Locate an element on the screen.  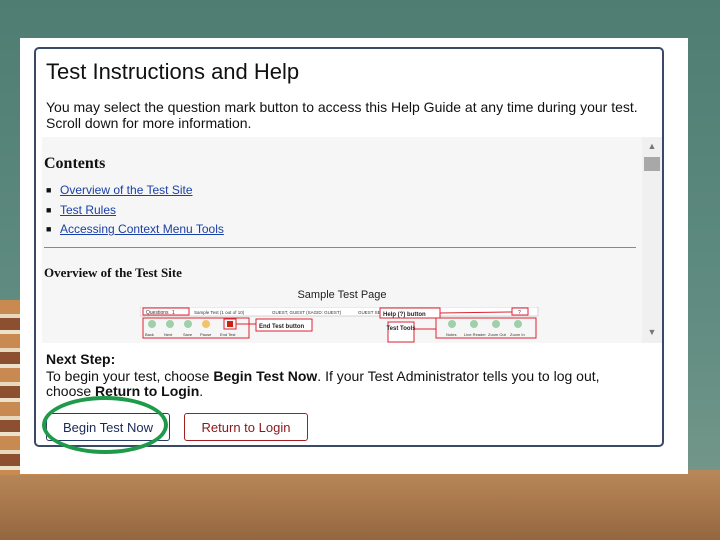
contents-heading: Contents is located at coordinates (75, 163).